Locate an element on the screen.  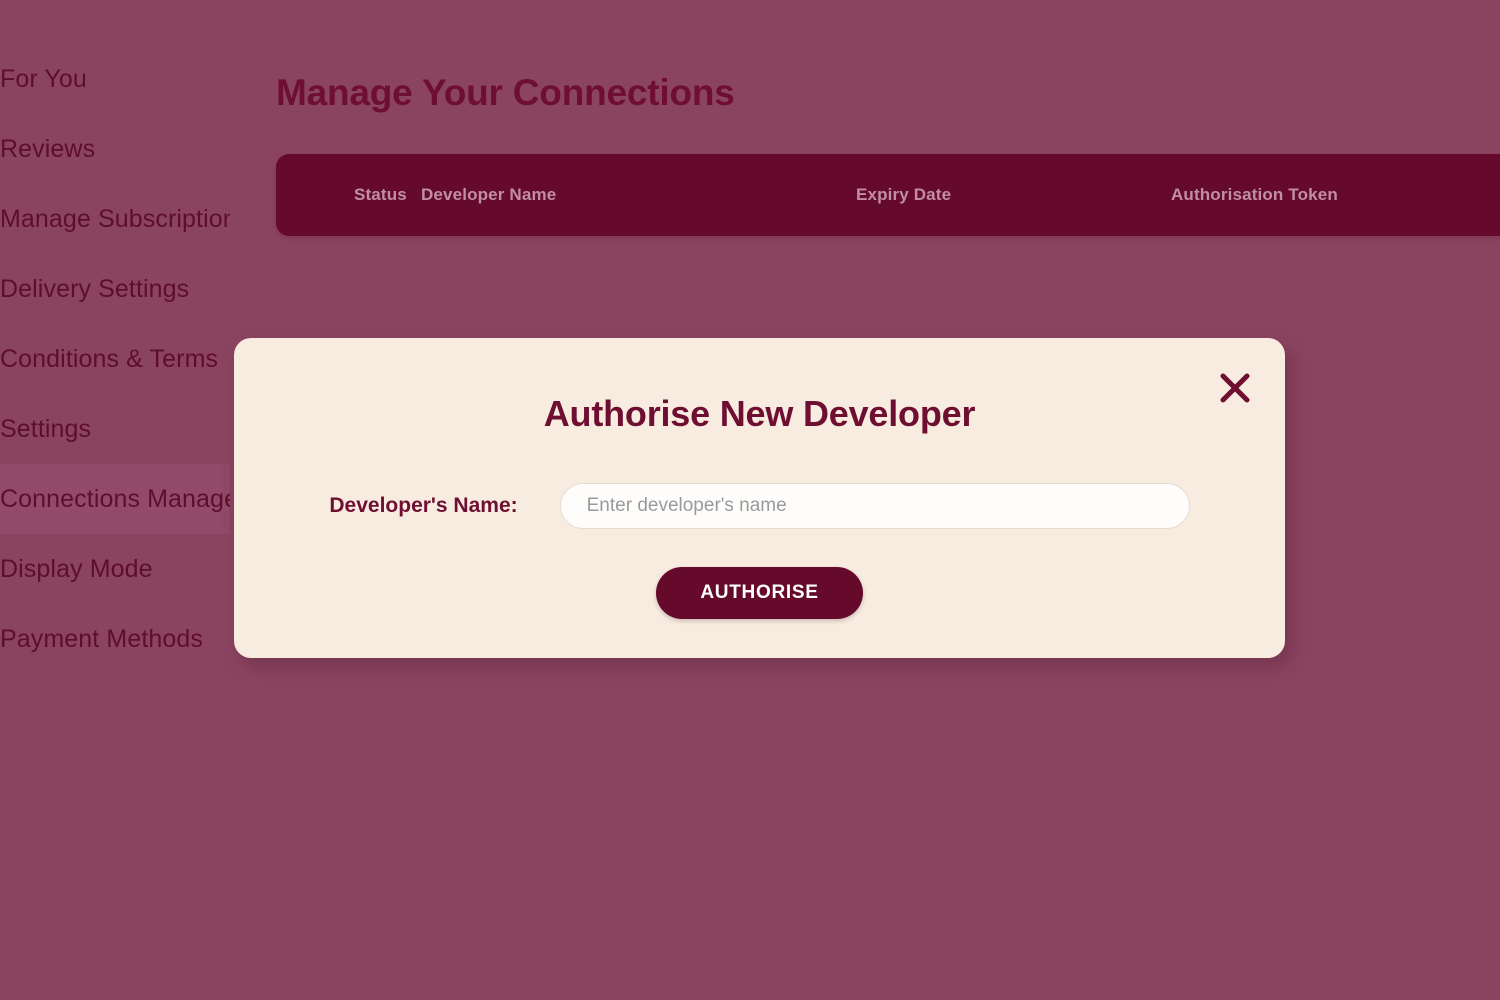
authorise-button: AUTHORISE is located at coordinates (759, 593).